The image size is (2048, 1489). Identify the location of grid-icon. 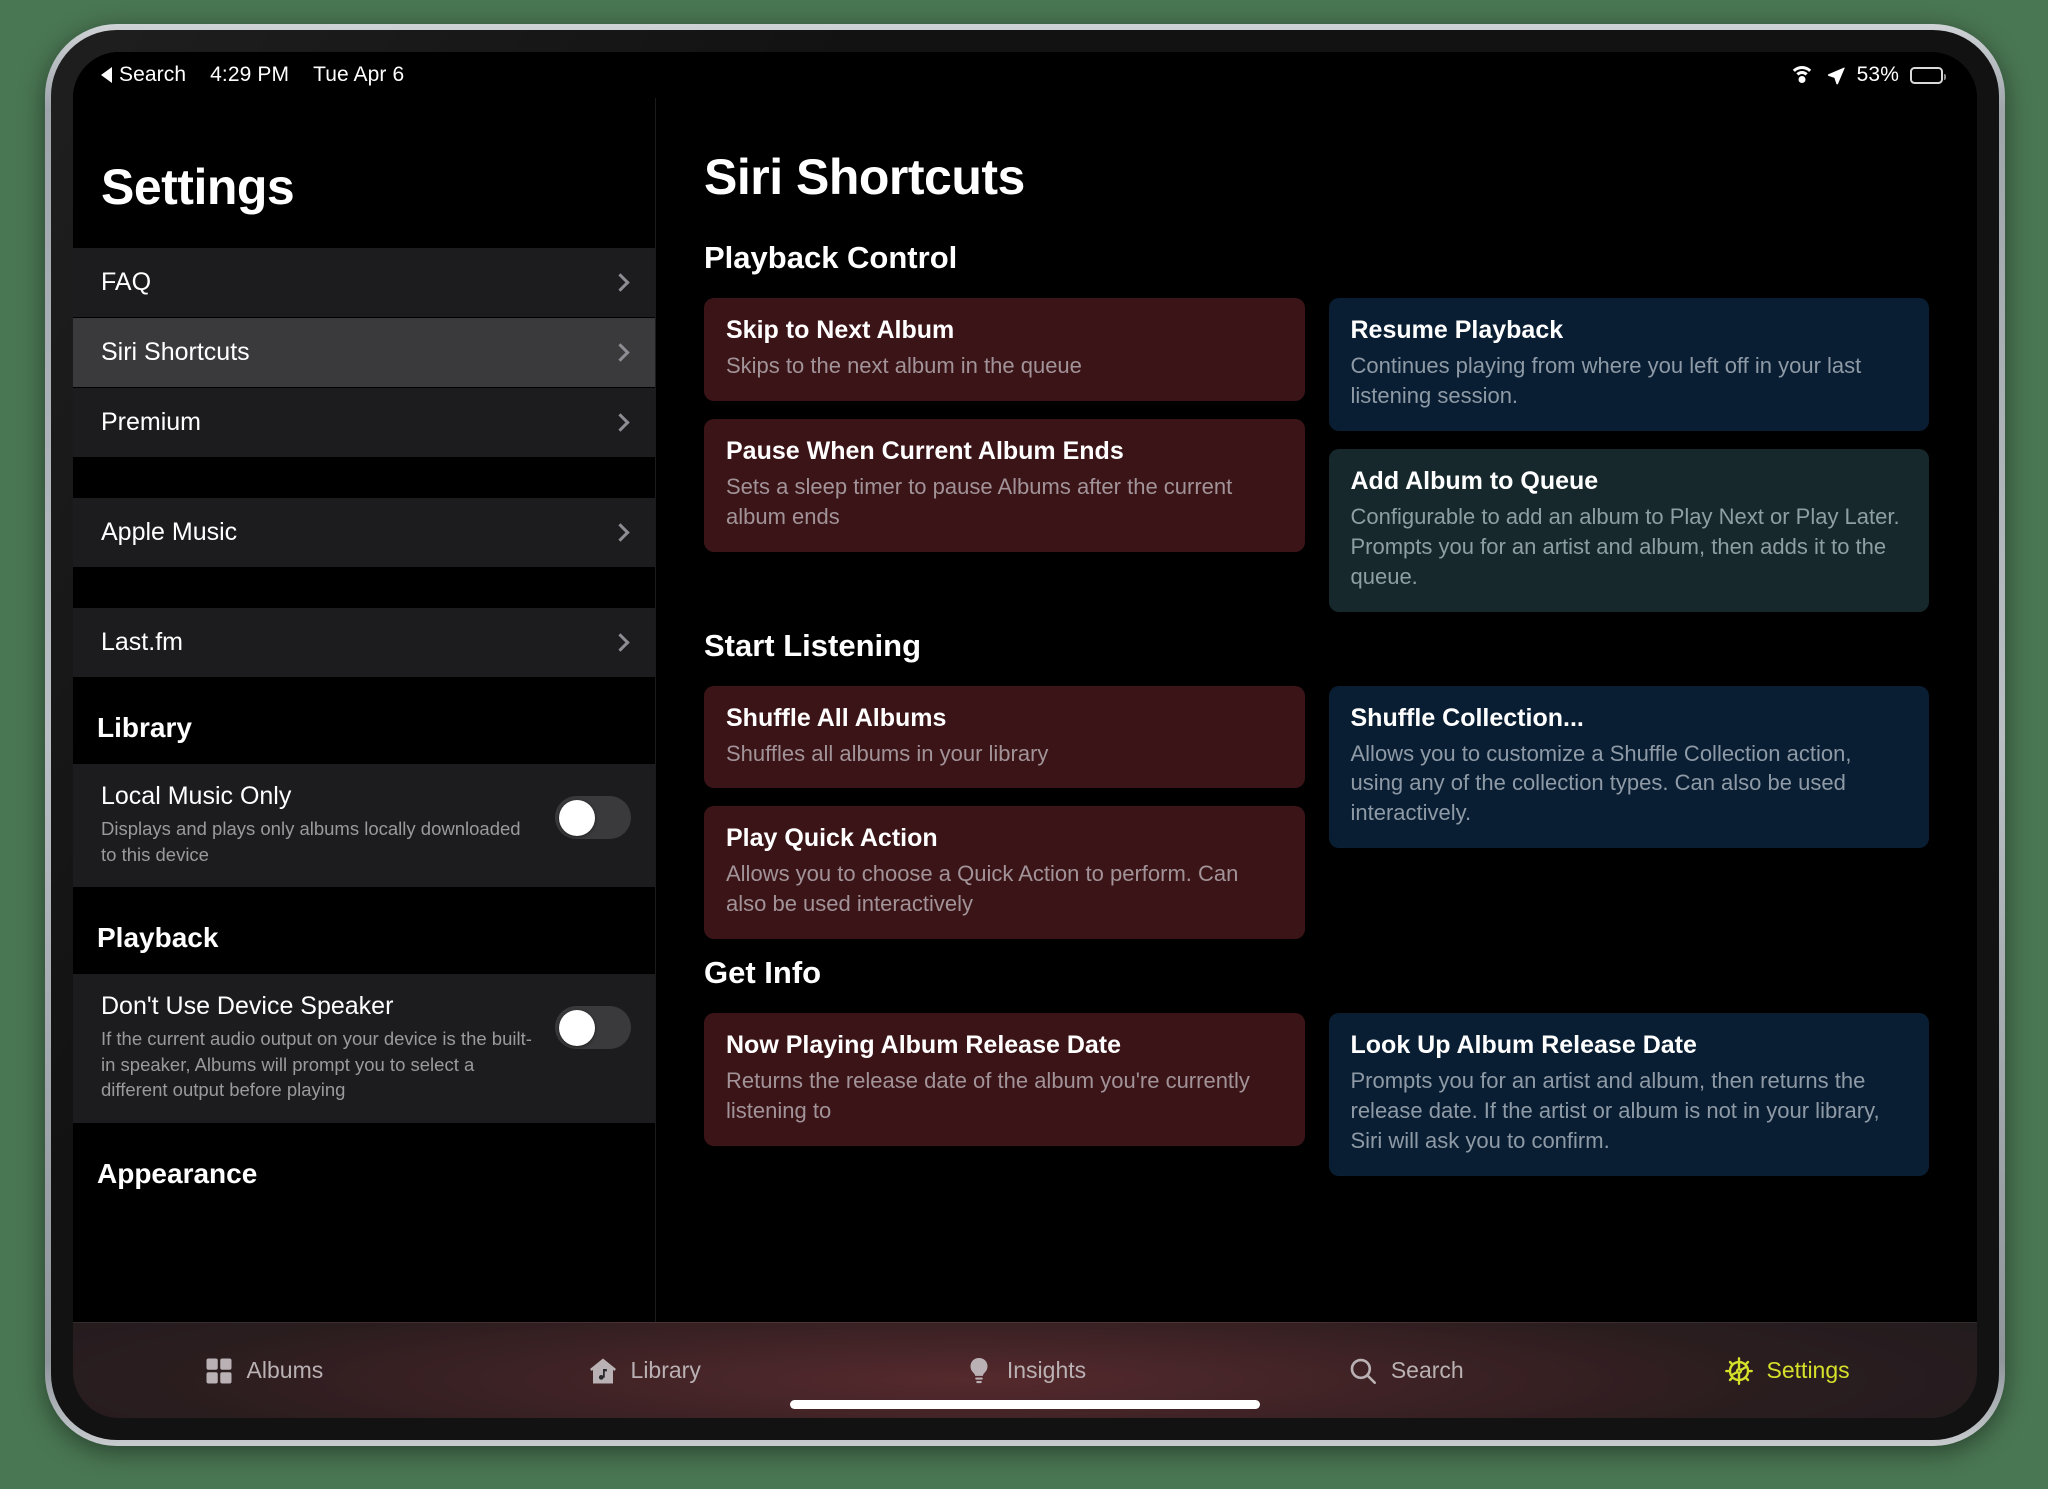
(219, 1370).